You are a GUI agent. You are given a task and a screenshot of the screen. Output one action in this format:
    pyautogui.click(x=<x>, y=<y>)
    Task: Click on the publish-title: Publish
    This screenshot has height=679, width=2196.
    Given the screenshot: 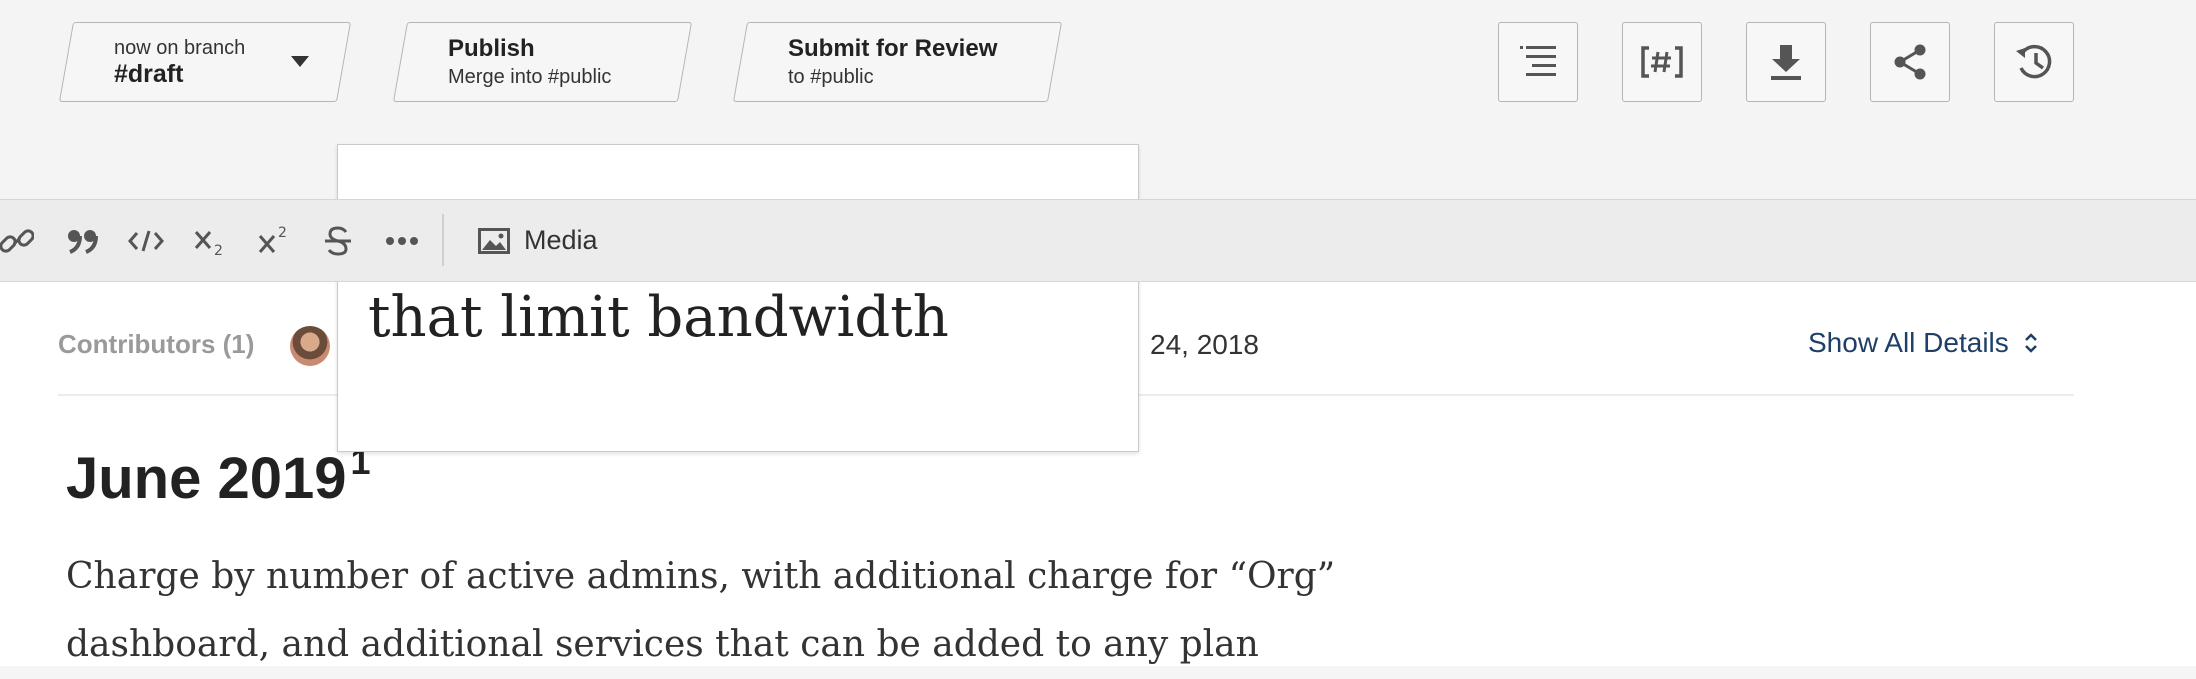 What is the action you would take?
    pyautogui.click(x=491, y=48)
    